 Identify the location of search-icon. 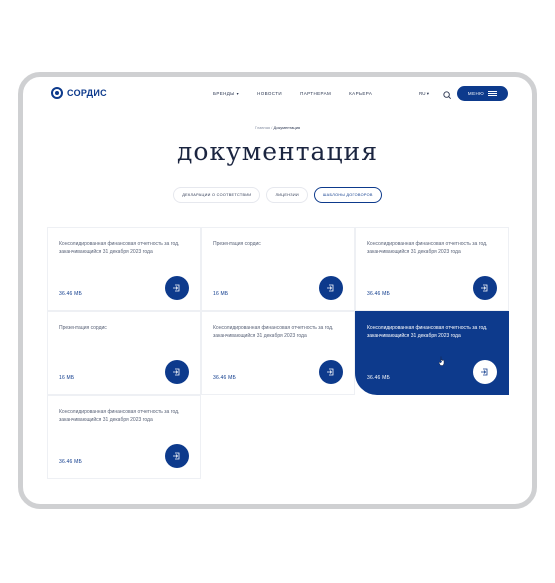
(447, 94).